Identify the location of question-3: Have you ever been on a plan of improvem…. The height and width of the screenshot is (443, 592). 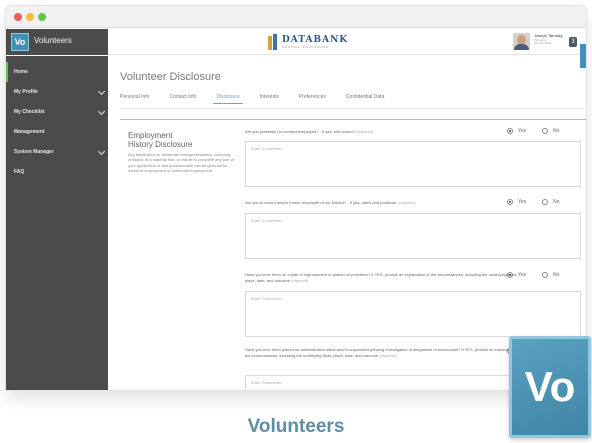
(385, 278).